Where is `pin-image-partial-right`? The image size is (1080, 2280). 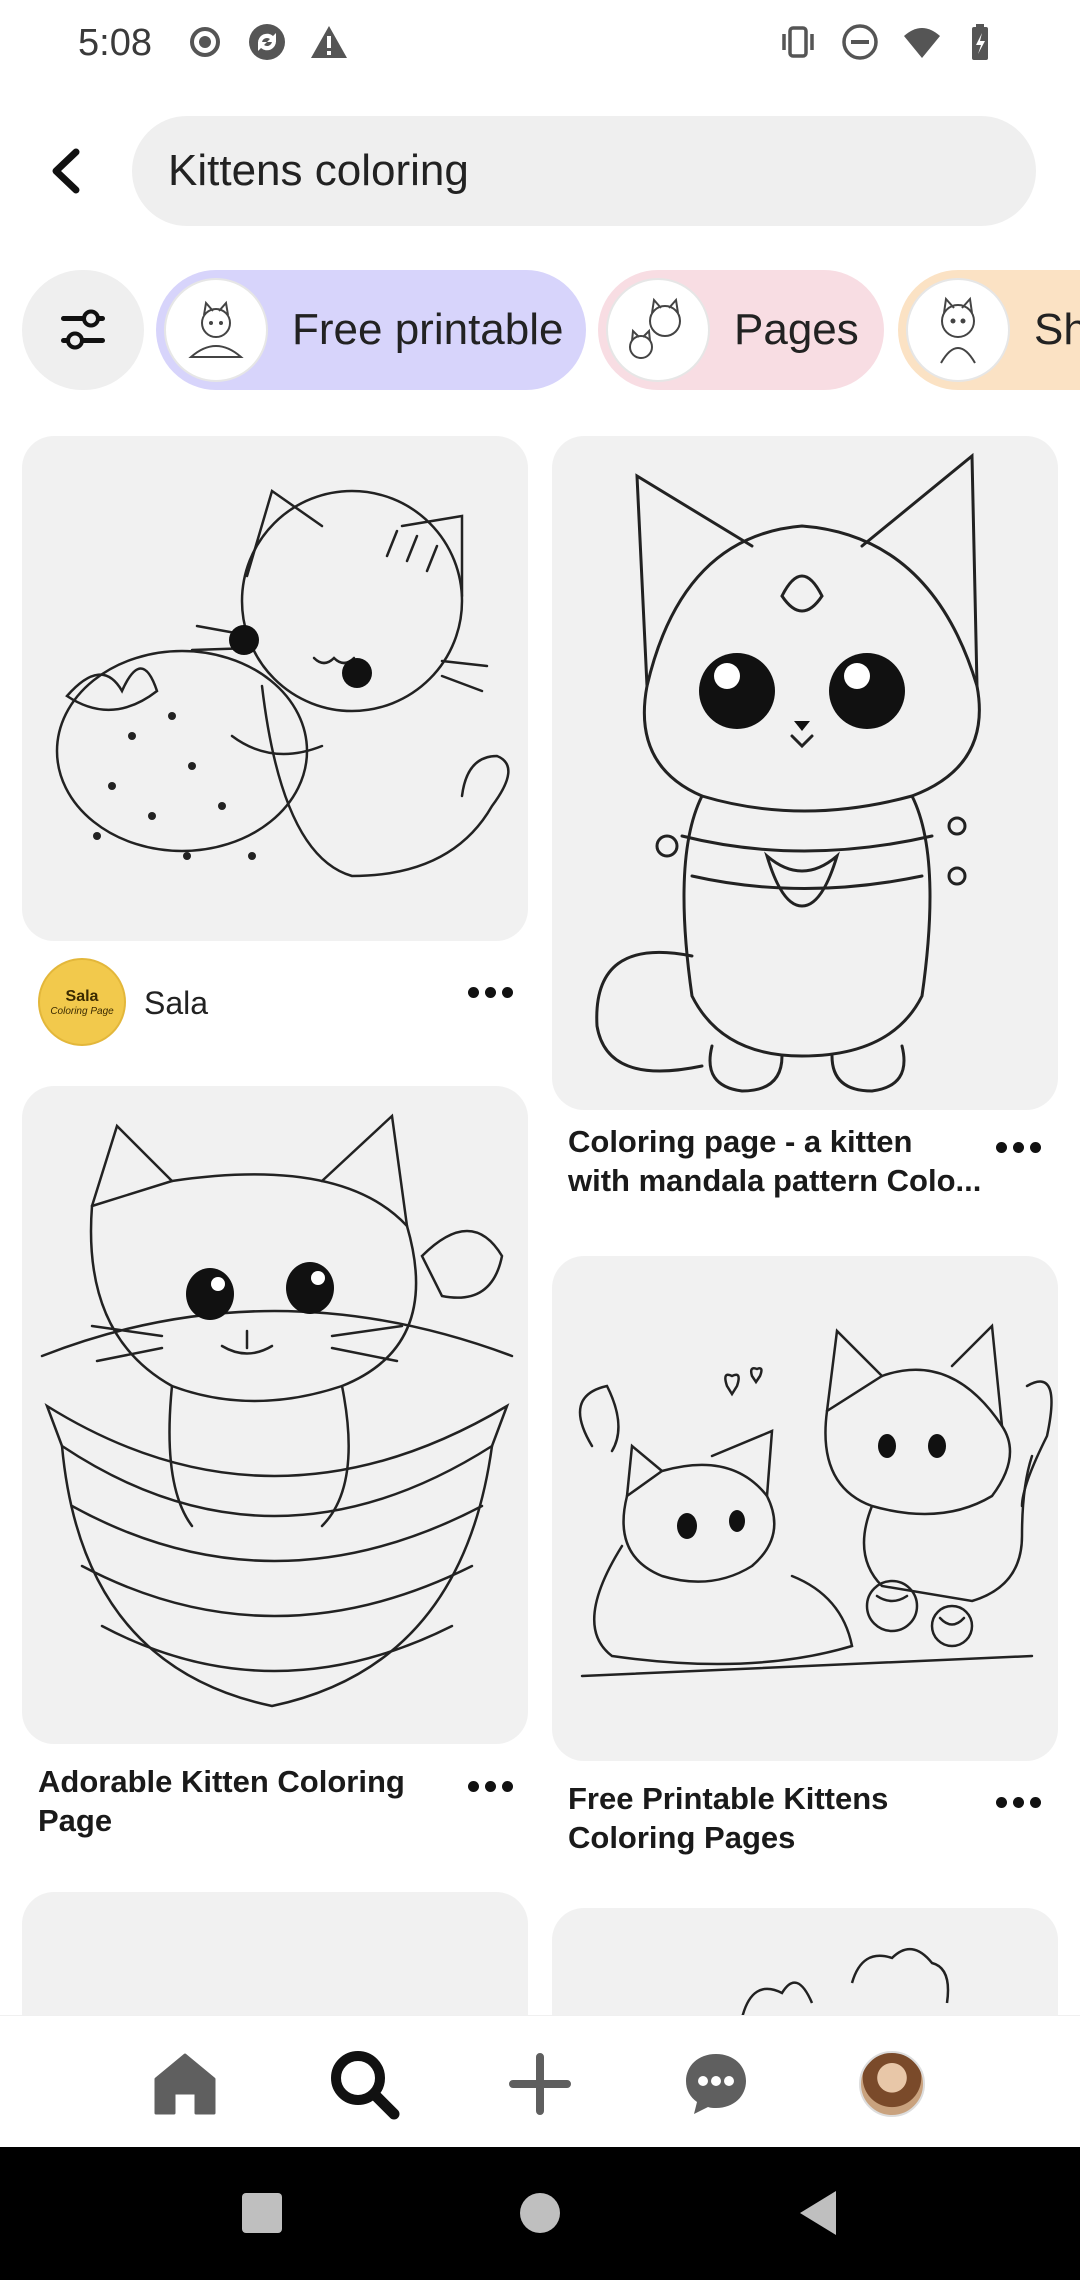 pin-image-partial-right is located at coordinates (805, 1961).